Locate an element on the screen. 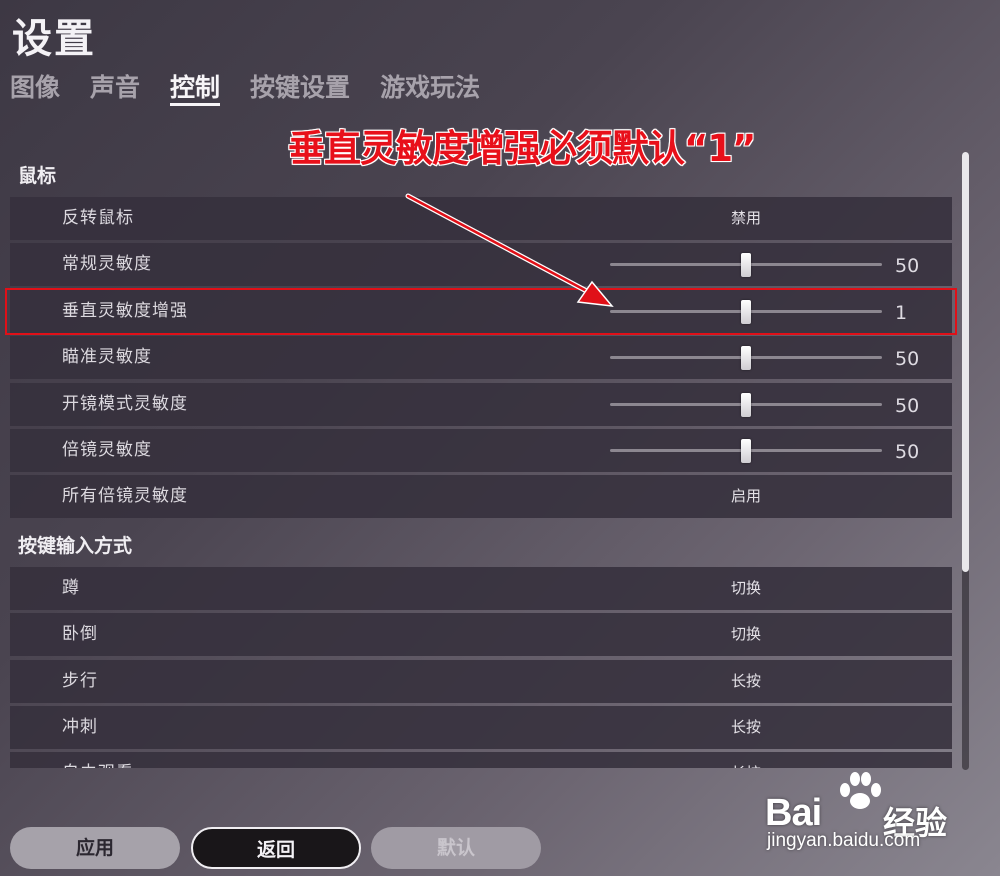 This screenshot has height=876, width=1000. watermark: Bai 经验 jingyan.baidu.com is located at coordinates (875, 820).